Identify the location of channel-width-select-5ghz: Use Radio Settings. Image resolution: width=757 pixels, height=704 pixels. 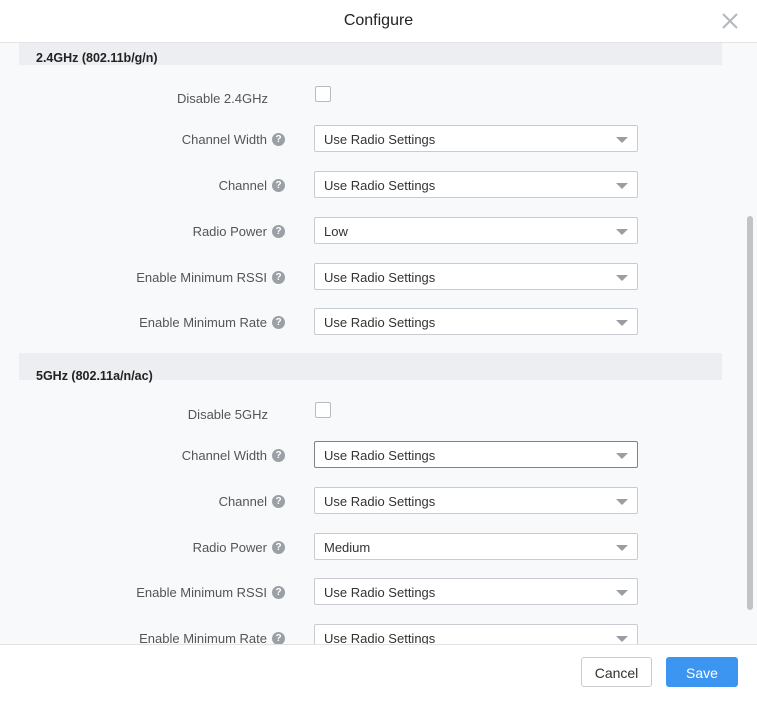
(476, 454).